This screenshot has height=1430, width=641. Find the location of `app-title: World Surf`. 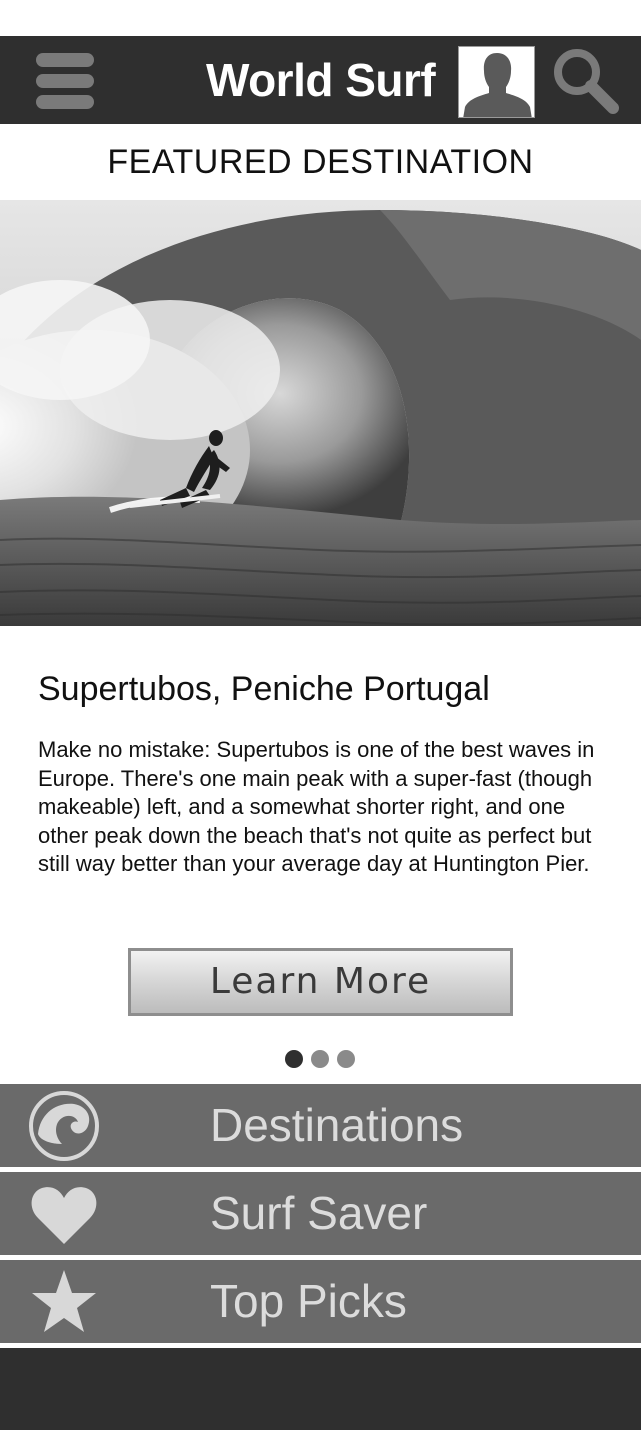

app-title: World Surf is located at coordinates (321, 80).